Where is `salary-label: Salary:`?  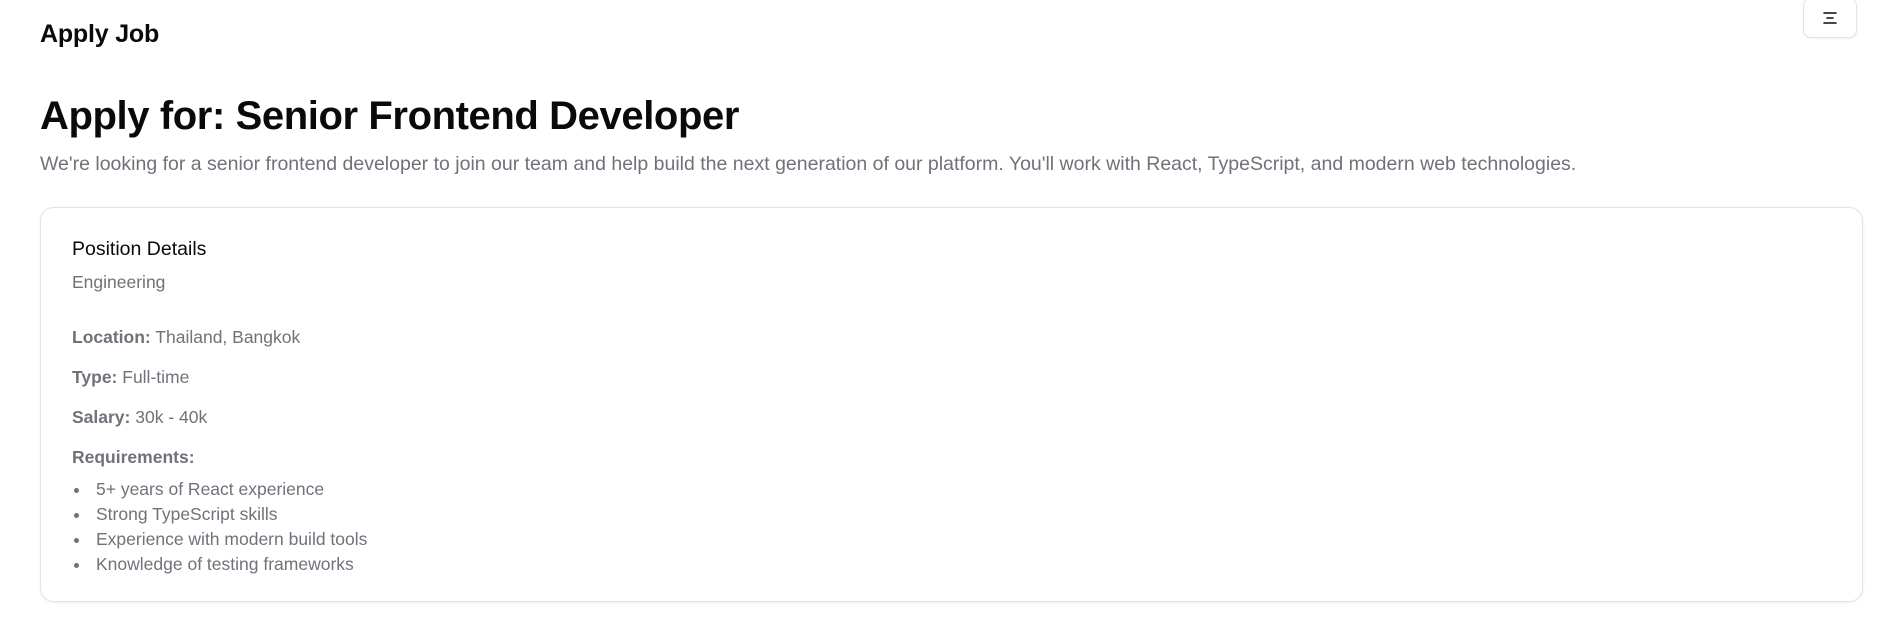 salary-label: Salary: is located at coordinates (101, 416).